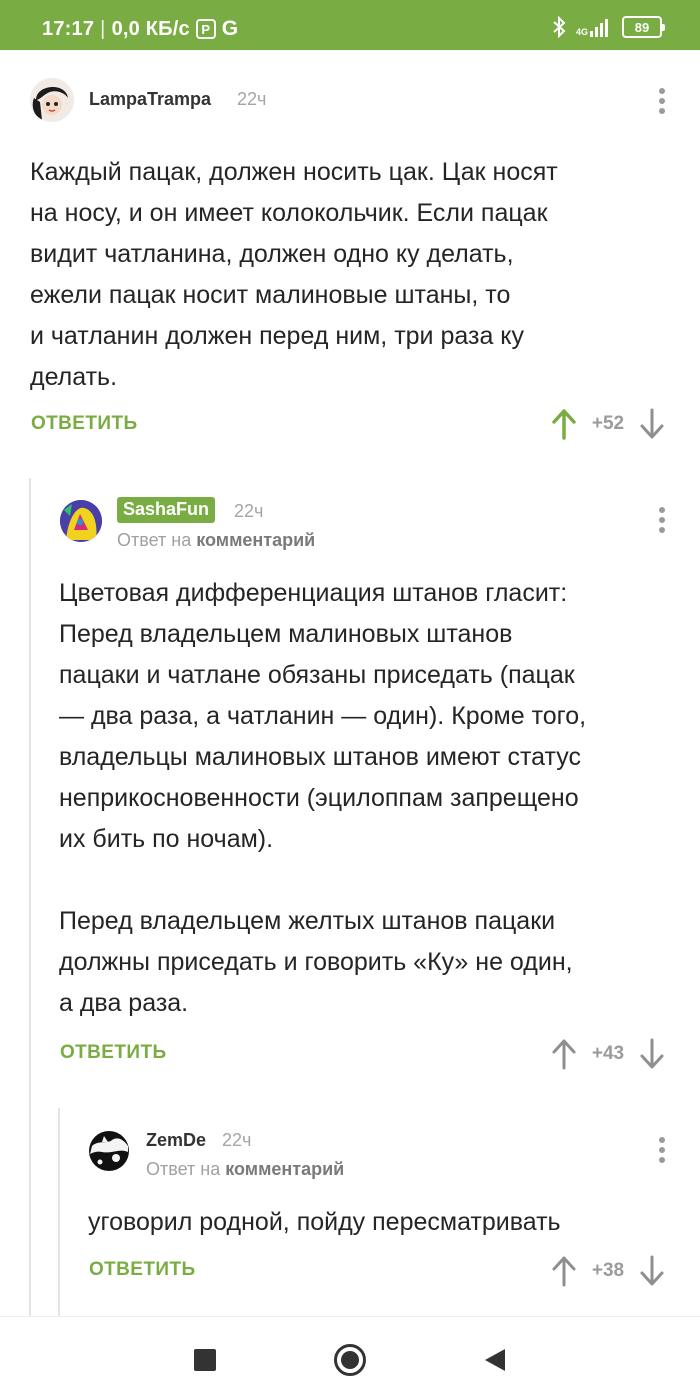  Describe the element at coordinates (495, 1360) in the screenshot. I see `triangle-back-icon` at that location.